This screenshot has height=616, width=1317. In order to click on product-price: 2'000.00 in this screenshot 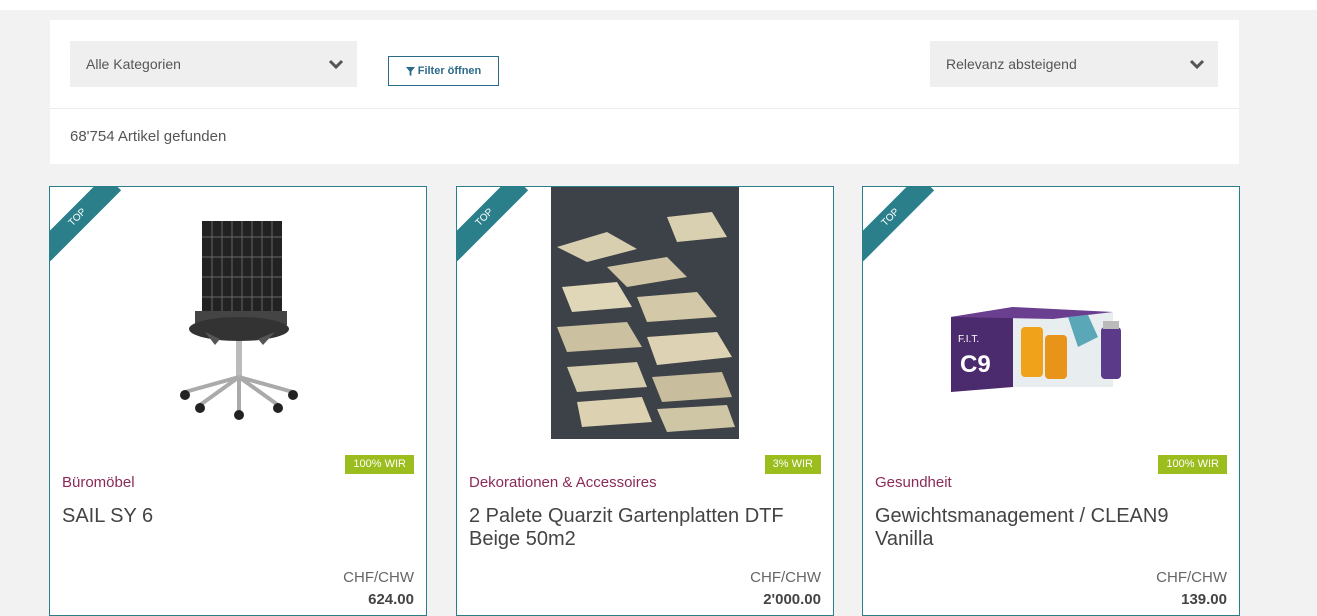, I will do `click(792, 599)`.